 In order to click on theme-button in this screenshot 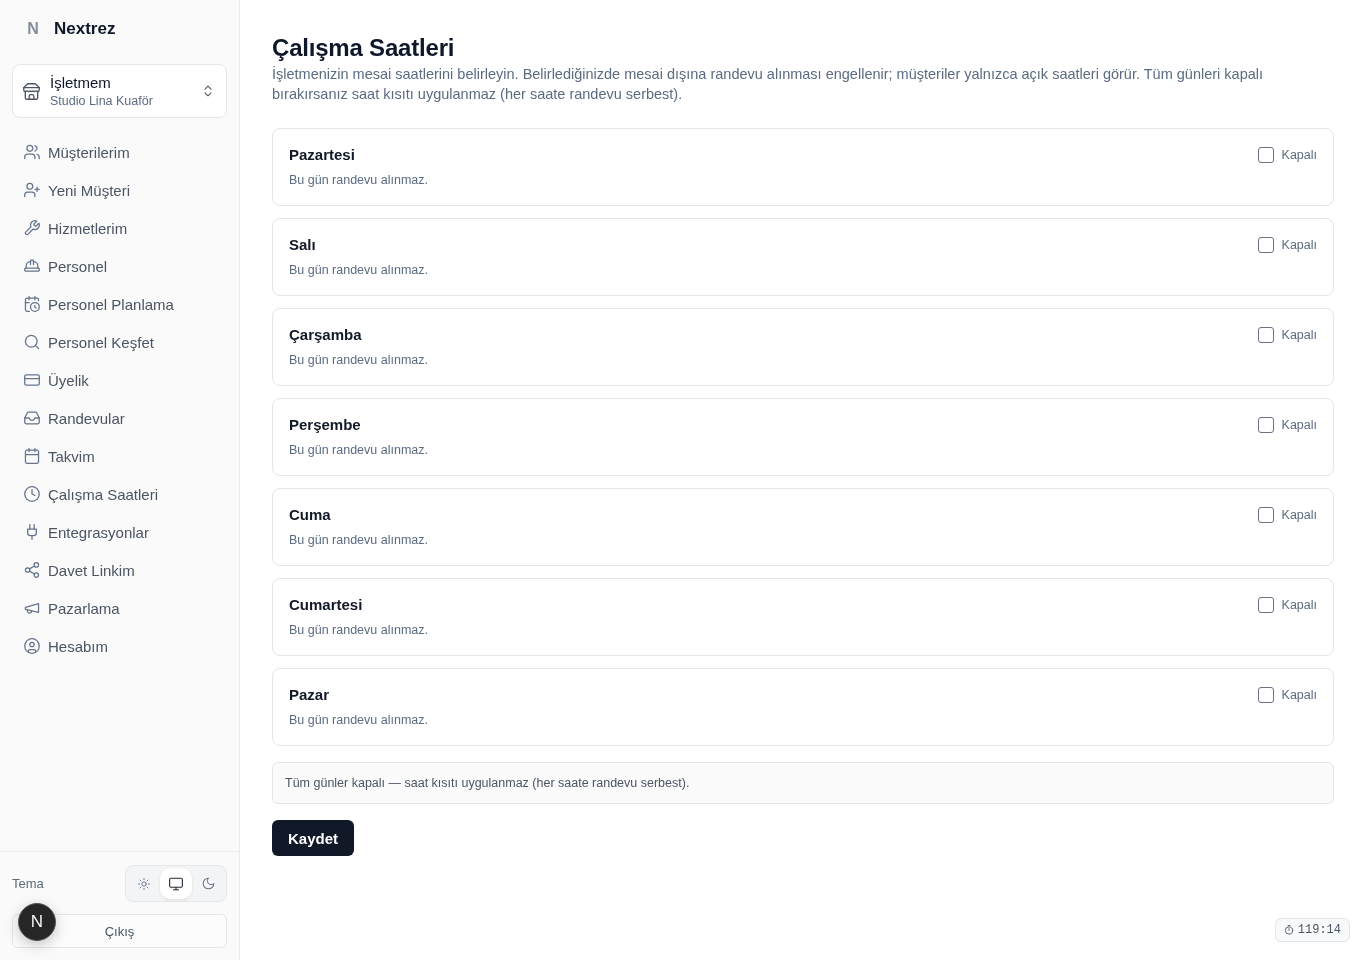, I will do `click(176, 883)`.